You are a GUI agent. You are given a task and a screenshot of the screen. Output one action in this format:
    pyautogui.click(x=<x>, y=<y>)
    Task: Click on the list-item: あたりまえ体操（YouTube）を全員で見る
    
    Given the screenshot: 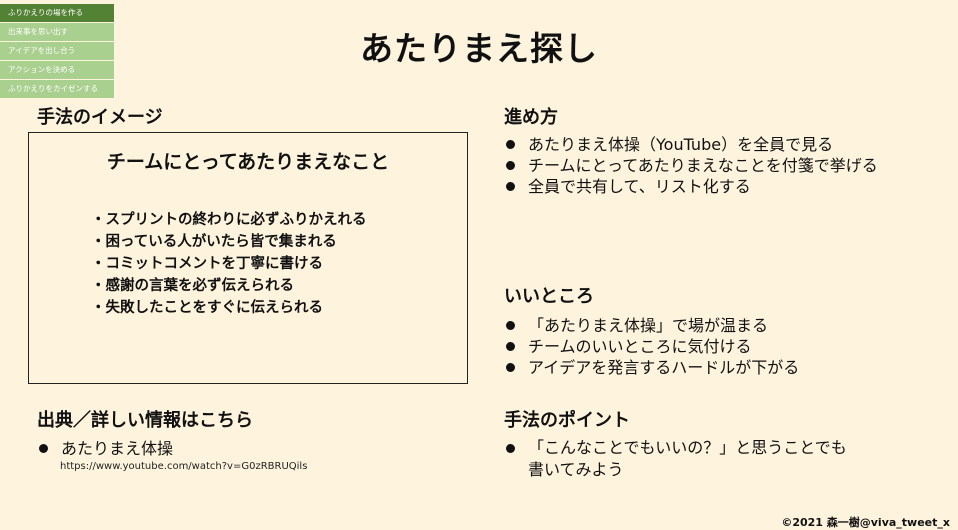 What is the action you would take?
    pyautogui.click(x=691, y=144)
    